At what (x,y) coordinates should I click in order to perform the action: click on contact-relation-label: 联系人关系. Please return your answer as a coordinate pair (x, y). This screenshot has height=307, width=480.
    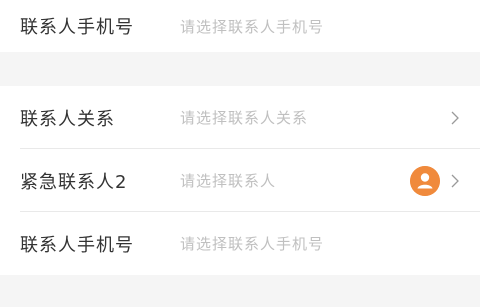
    Looking at the image, I should click on (67, 119).